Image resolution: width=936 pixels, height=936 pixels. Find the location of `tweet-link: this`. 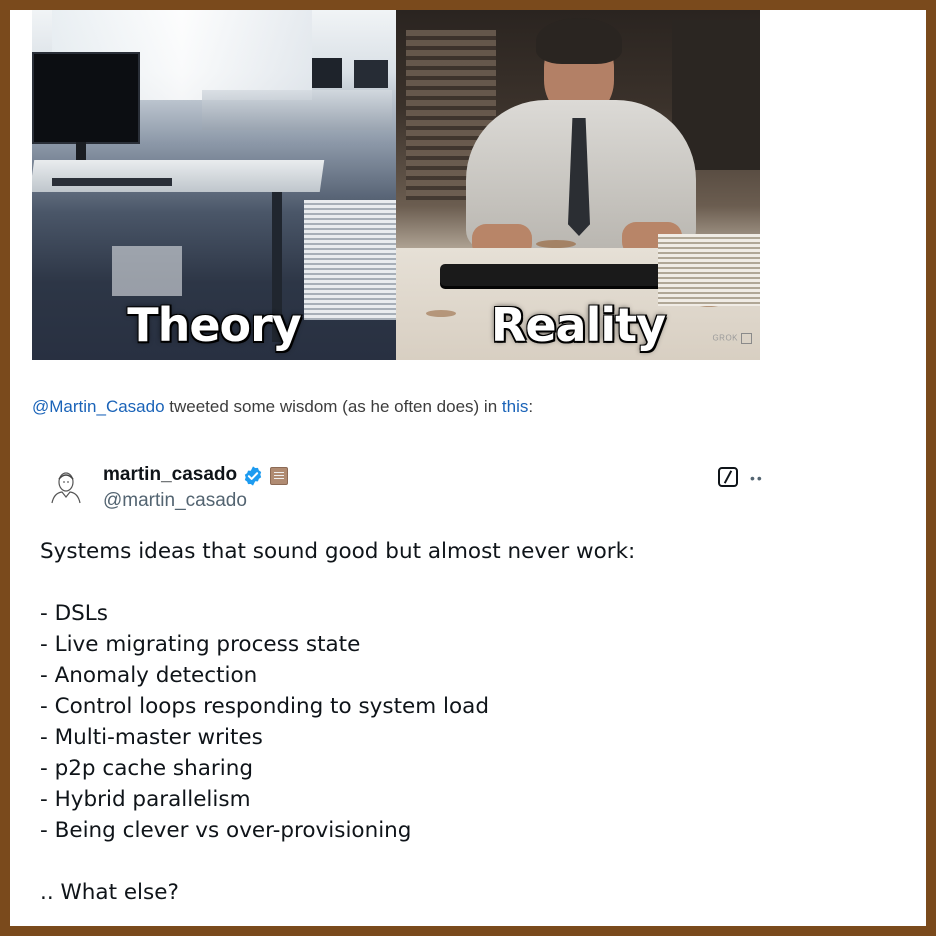

tweet-link: this is located at coordinates (515, 406).